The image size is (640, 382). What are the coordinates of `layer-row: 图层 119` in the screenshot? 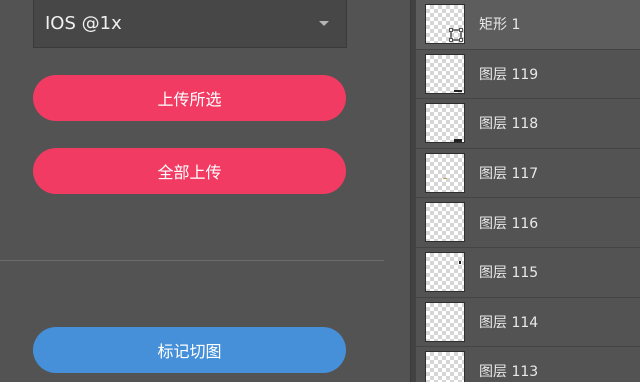 It's located at (528, 74).